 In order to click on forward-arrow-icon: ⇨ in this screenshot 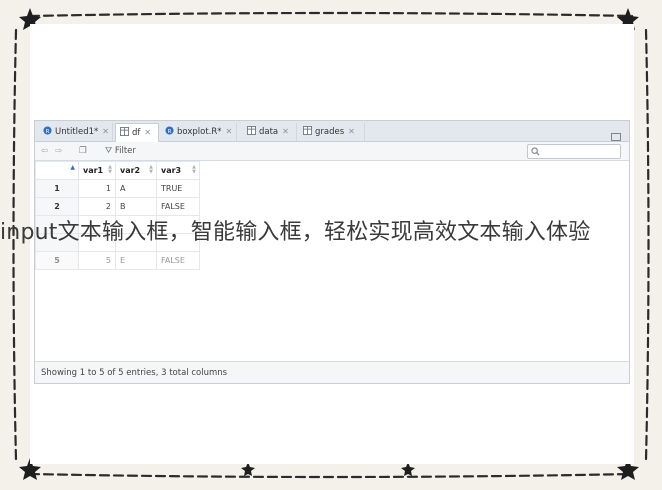, I will do `click(58, 151)`.